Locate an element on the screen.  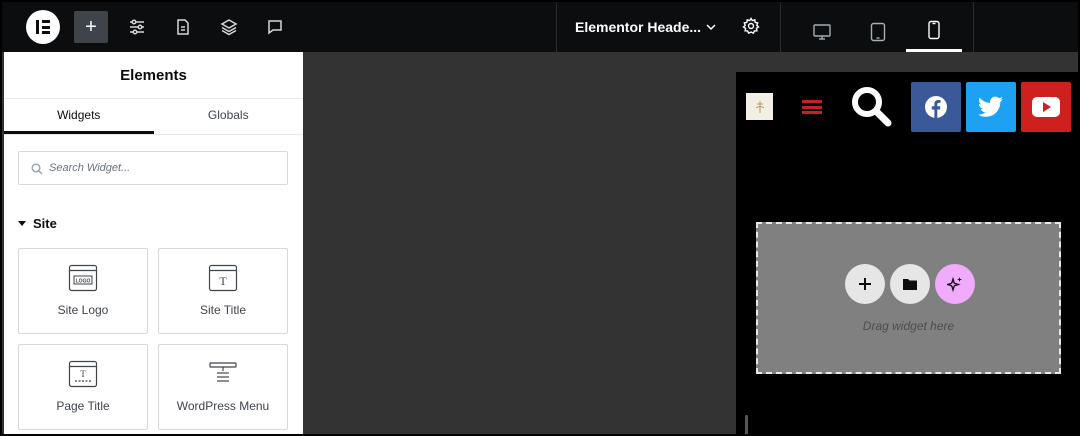
widget-wordpress-menu: WordPress Menu is located at coordinates (223, 387).